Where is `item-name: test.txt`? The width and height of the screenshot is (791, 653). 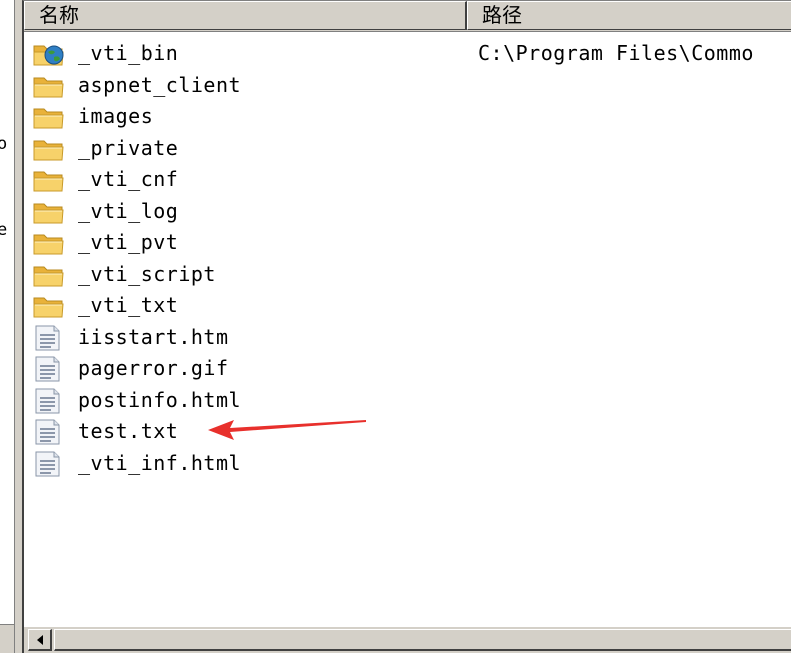 item-name: test.txt is located at coordinates (128, 431).